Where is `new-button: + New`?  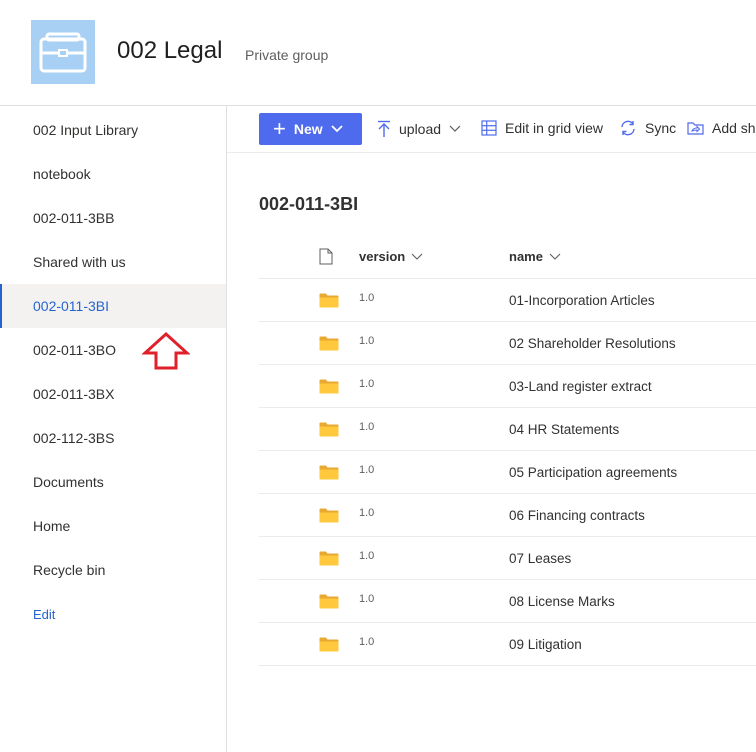 new-button: + New is located at coordinates (310, 129).